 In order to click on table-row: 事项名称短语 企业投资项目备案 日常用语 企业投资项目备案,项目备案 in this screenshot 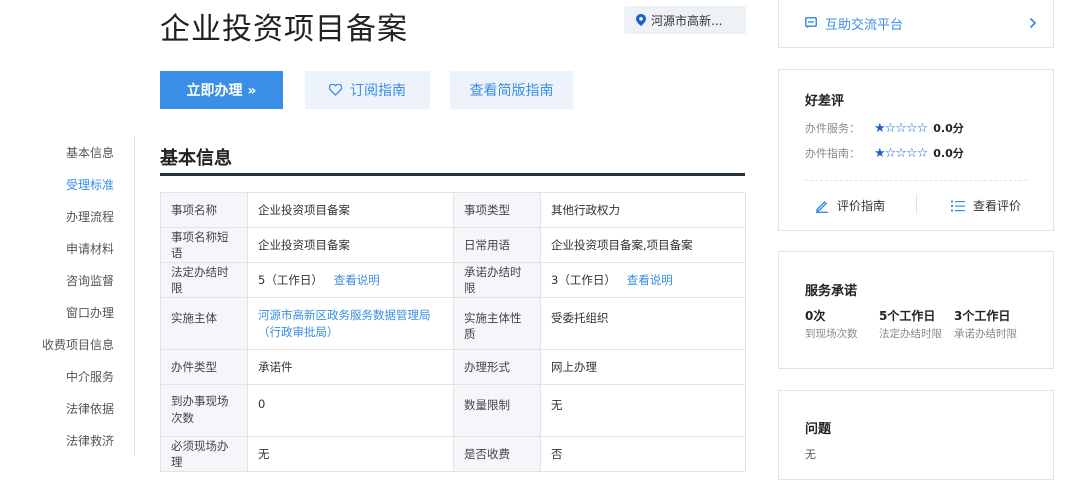, I will do `click(453, 245)`.